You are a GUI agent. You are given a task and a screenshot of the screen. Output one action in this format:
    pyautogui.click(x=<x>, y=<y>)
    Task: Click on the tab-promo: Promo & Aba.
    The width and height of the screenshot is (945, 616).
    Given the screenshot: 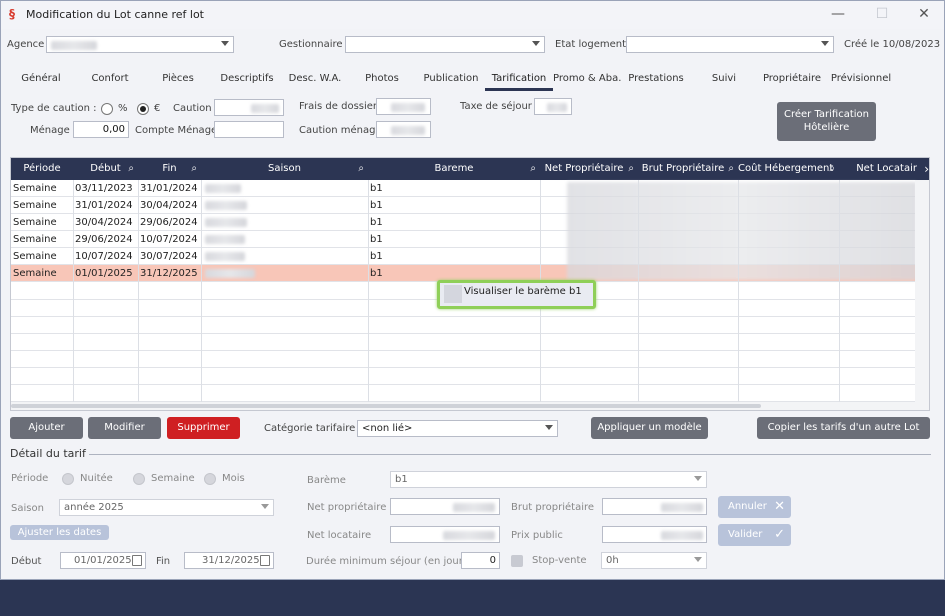 What is the action you would take?
    pyautogui.click(x=587, y=80)
    